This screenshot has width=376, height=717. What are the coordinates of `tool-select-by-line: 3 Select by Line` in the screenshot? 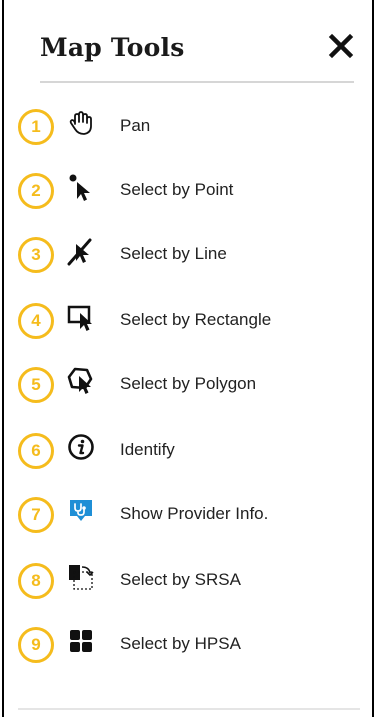 It's located at (188, 262).